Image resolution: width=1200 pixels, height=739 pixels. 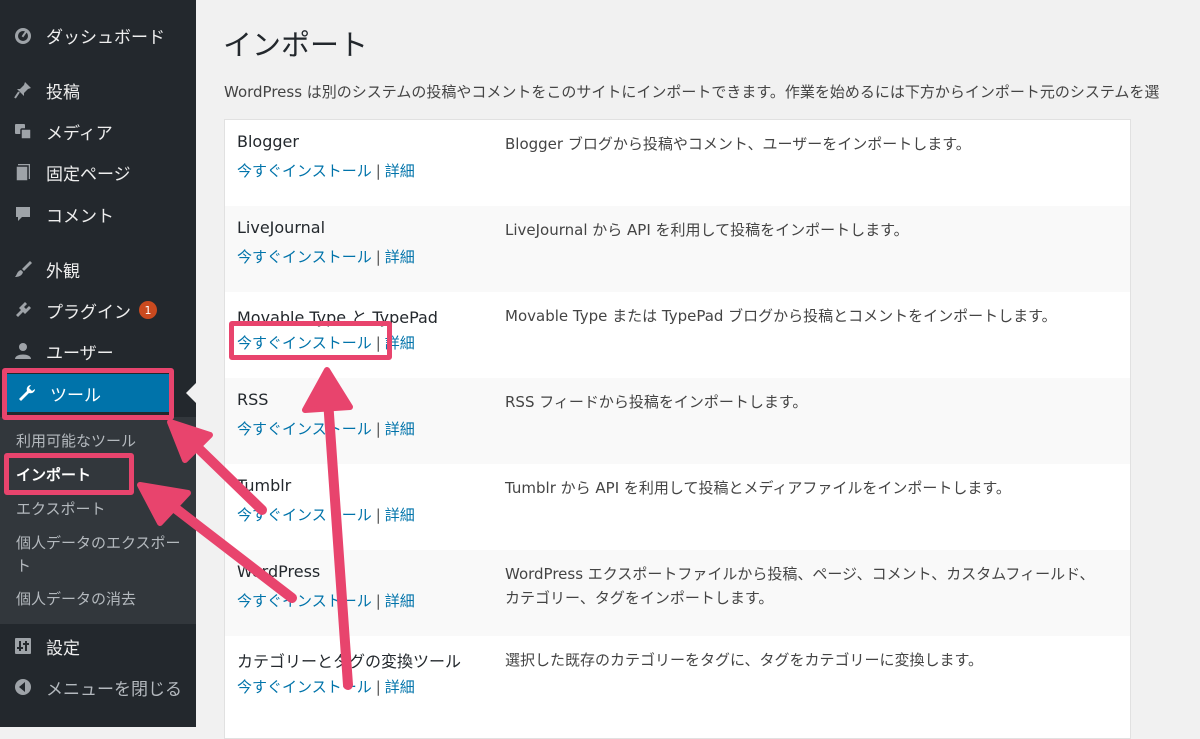 What do you see at coordinates (98, 646) in the screenshot?
I see `menu-settings: 設定` at bounding box center [98, 646].